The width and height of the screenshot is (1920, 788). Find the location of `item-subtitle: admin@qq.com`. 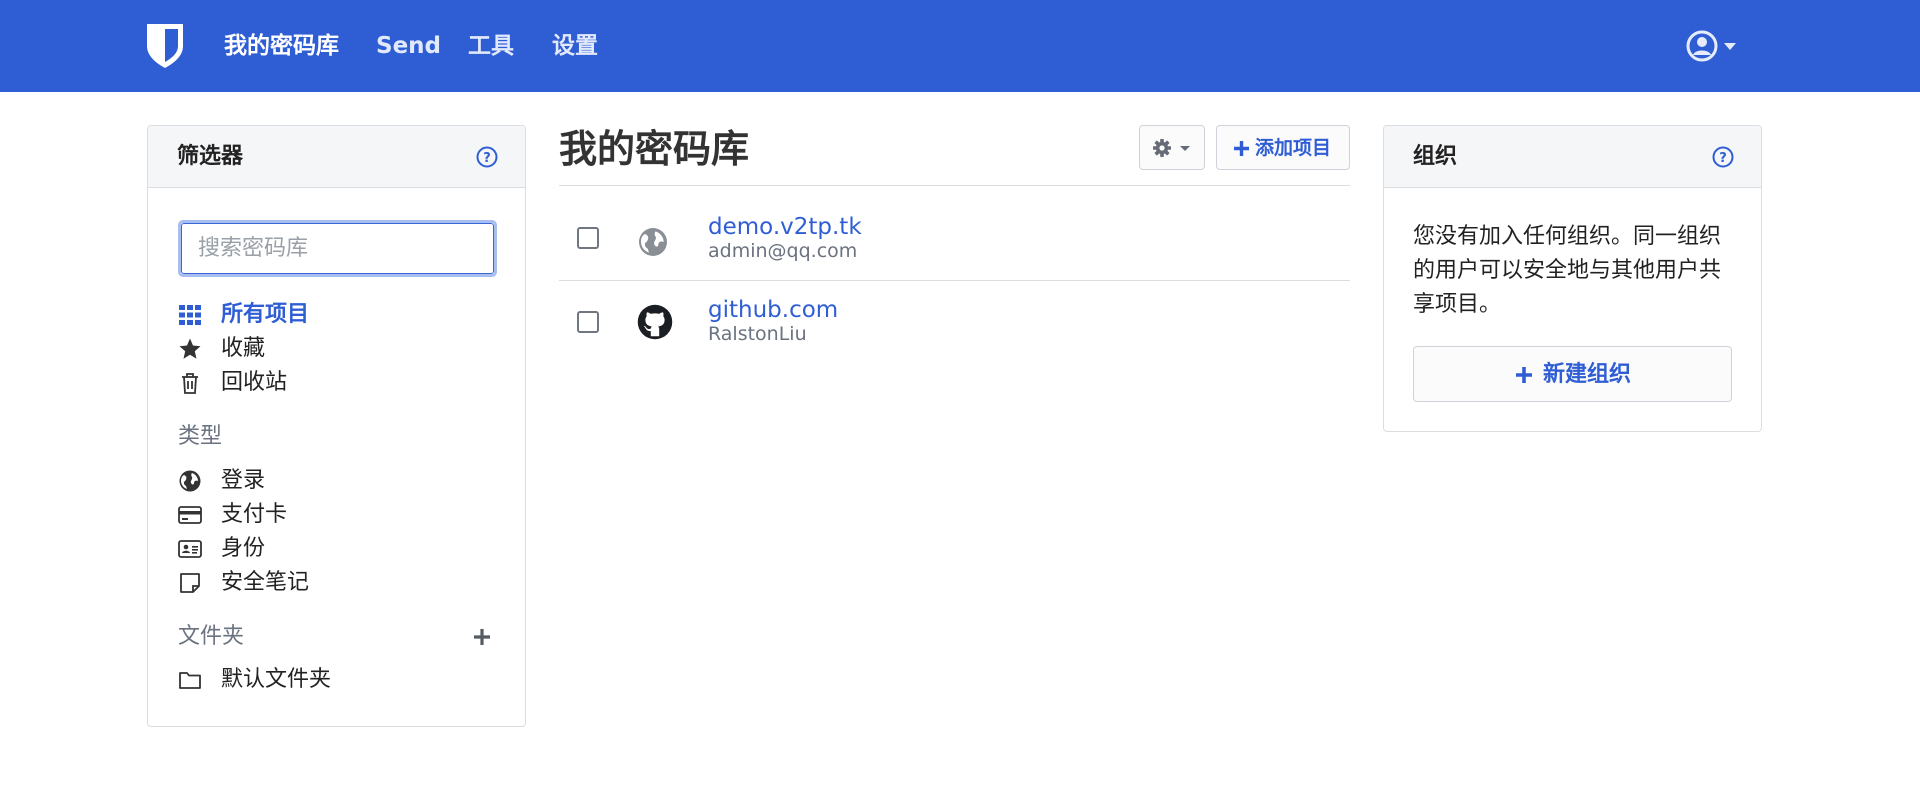

item-subtitle: admin@qq.com is located at coordinates (783, 251).